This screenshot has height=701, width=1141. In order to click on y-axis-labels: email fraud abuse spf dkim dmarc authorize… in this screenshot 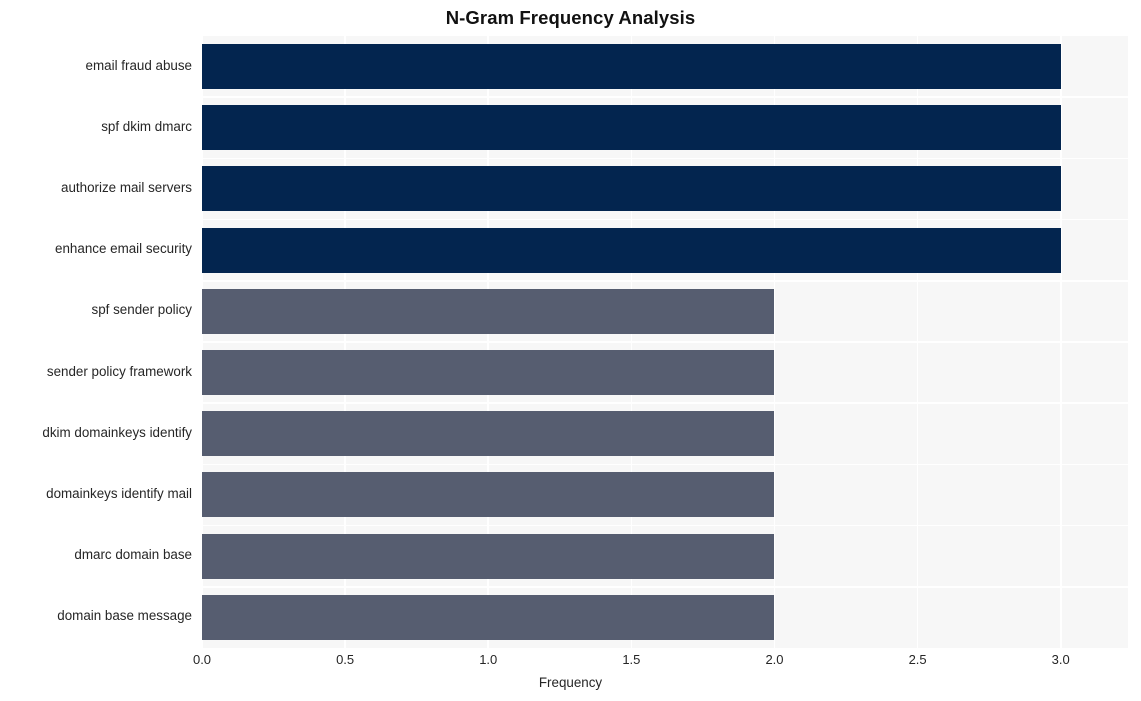, I will do `click(96, 342)`.